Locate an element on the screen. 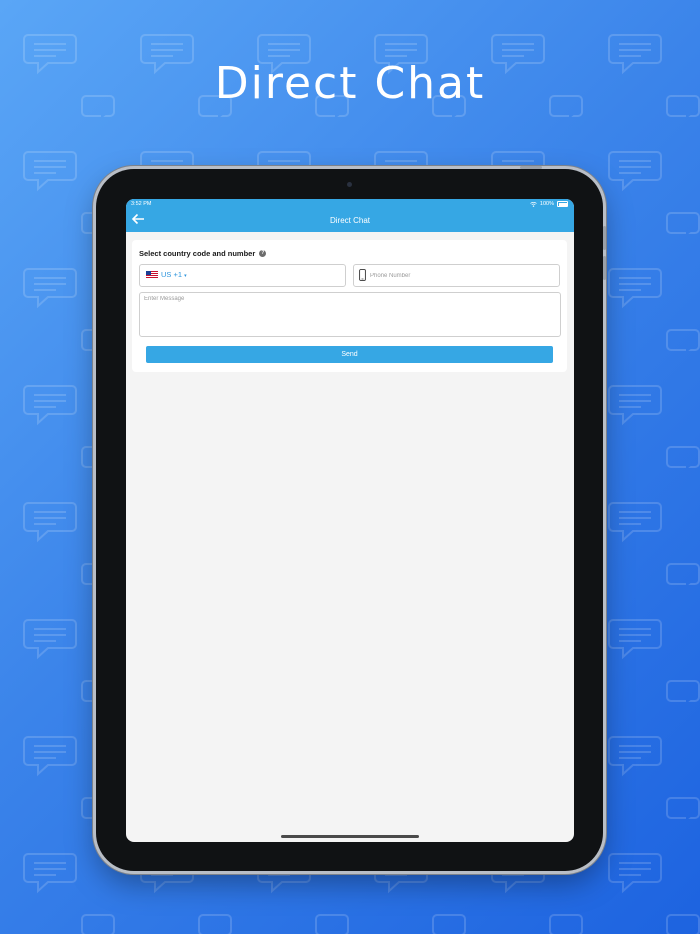  country-code-label: US +1 ▾ is located at coordinates (174, 274).